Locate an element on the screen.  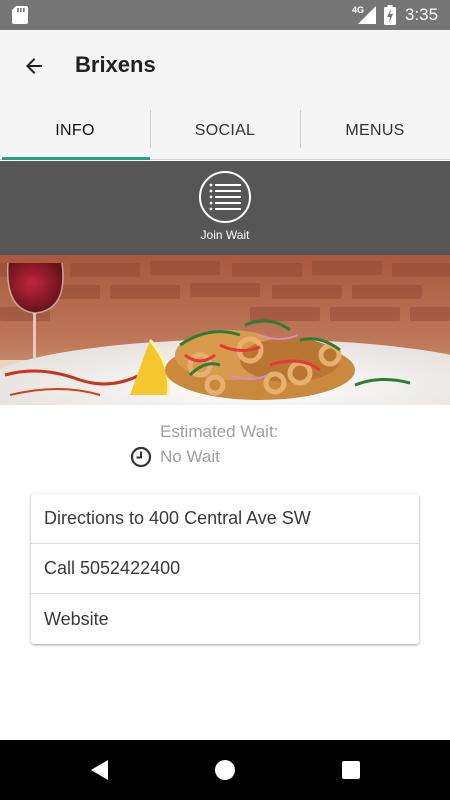
tab-bar: INFO SOCIAL MENUS is located at coordinates (225, 131).